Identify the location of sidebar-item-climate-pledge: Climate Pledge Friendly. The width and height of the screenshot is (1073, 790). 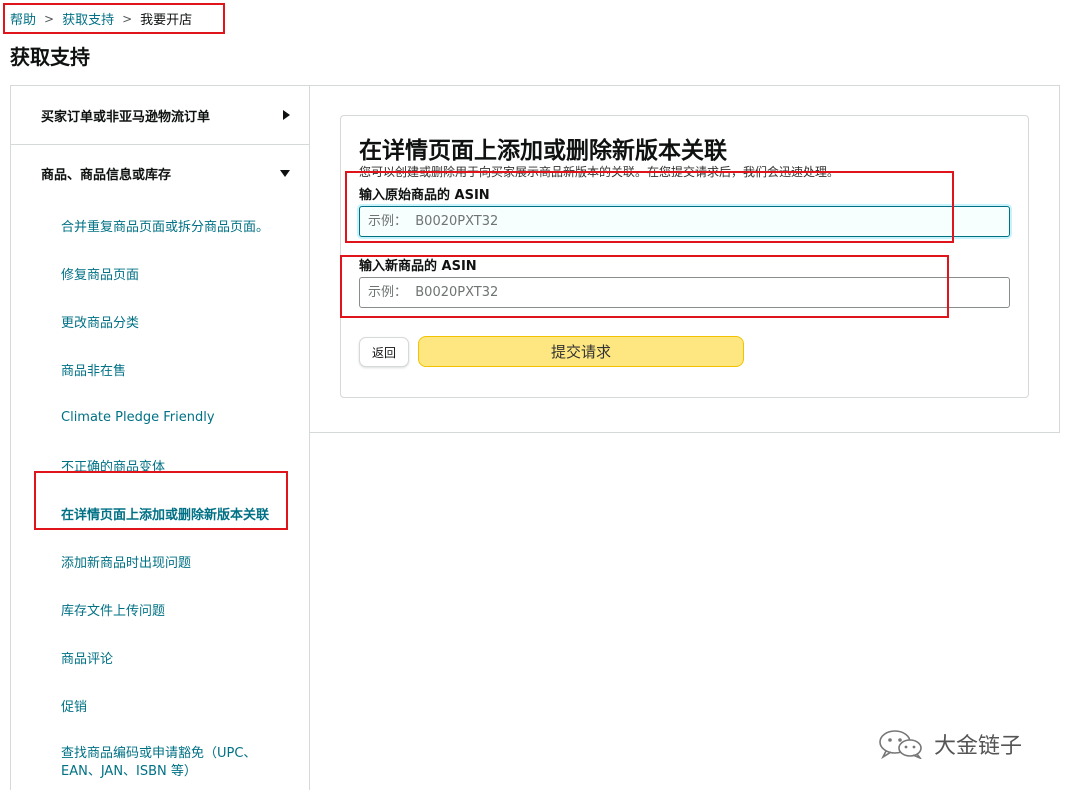
(160, 417).